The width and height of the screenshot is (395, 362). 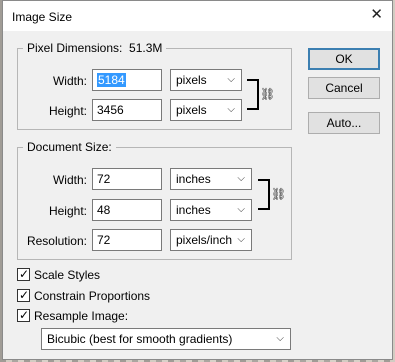 I want to click on resolution-value: 72, so click(x=104, y=240).